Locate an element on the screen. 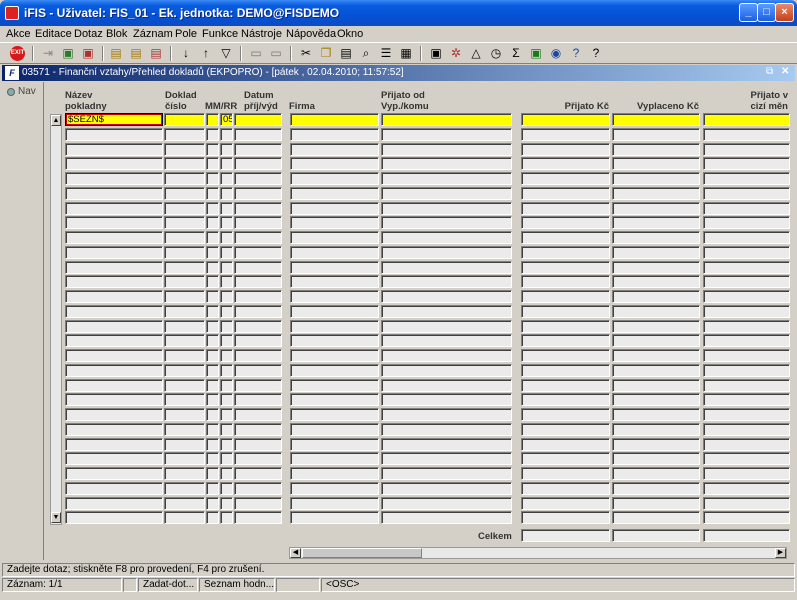 Image resolution: width=797 pixels, height=600 pixels. cell-rr: 05 is located at coordinates (226, 119).